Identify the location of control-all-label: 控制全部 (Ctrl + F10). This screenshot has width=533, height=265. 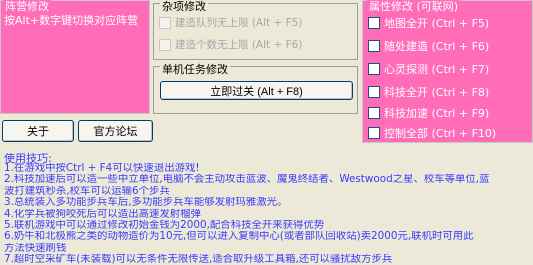
(440, 133).